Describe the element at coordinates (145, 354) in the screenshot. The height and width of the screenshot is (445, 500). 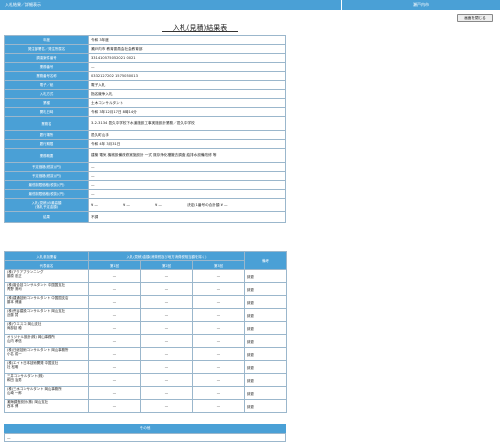
I see `bidder-row: (株)日総技術コンサルタント 岡山事務所 小名 成一 — — — 辞退` at that location.